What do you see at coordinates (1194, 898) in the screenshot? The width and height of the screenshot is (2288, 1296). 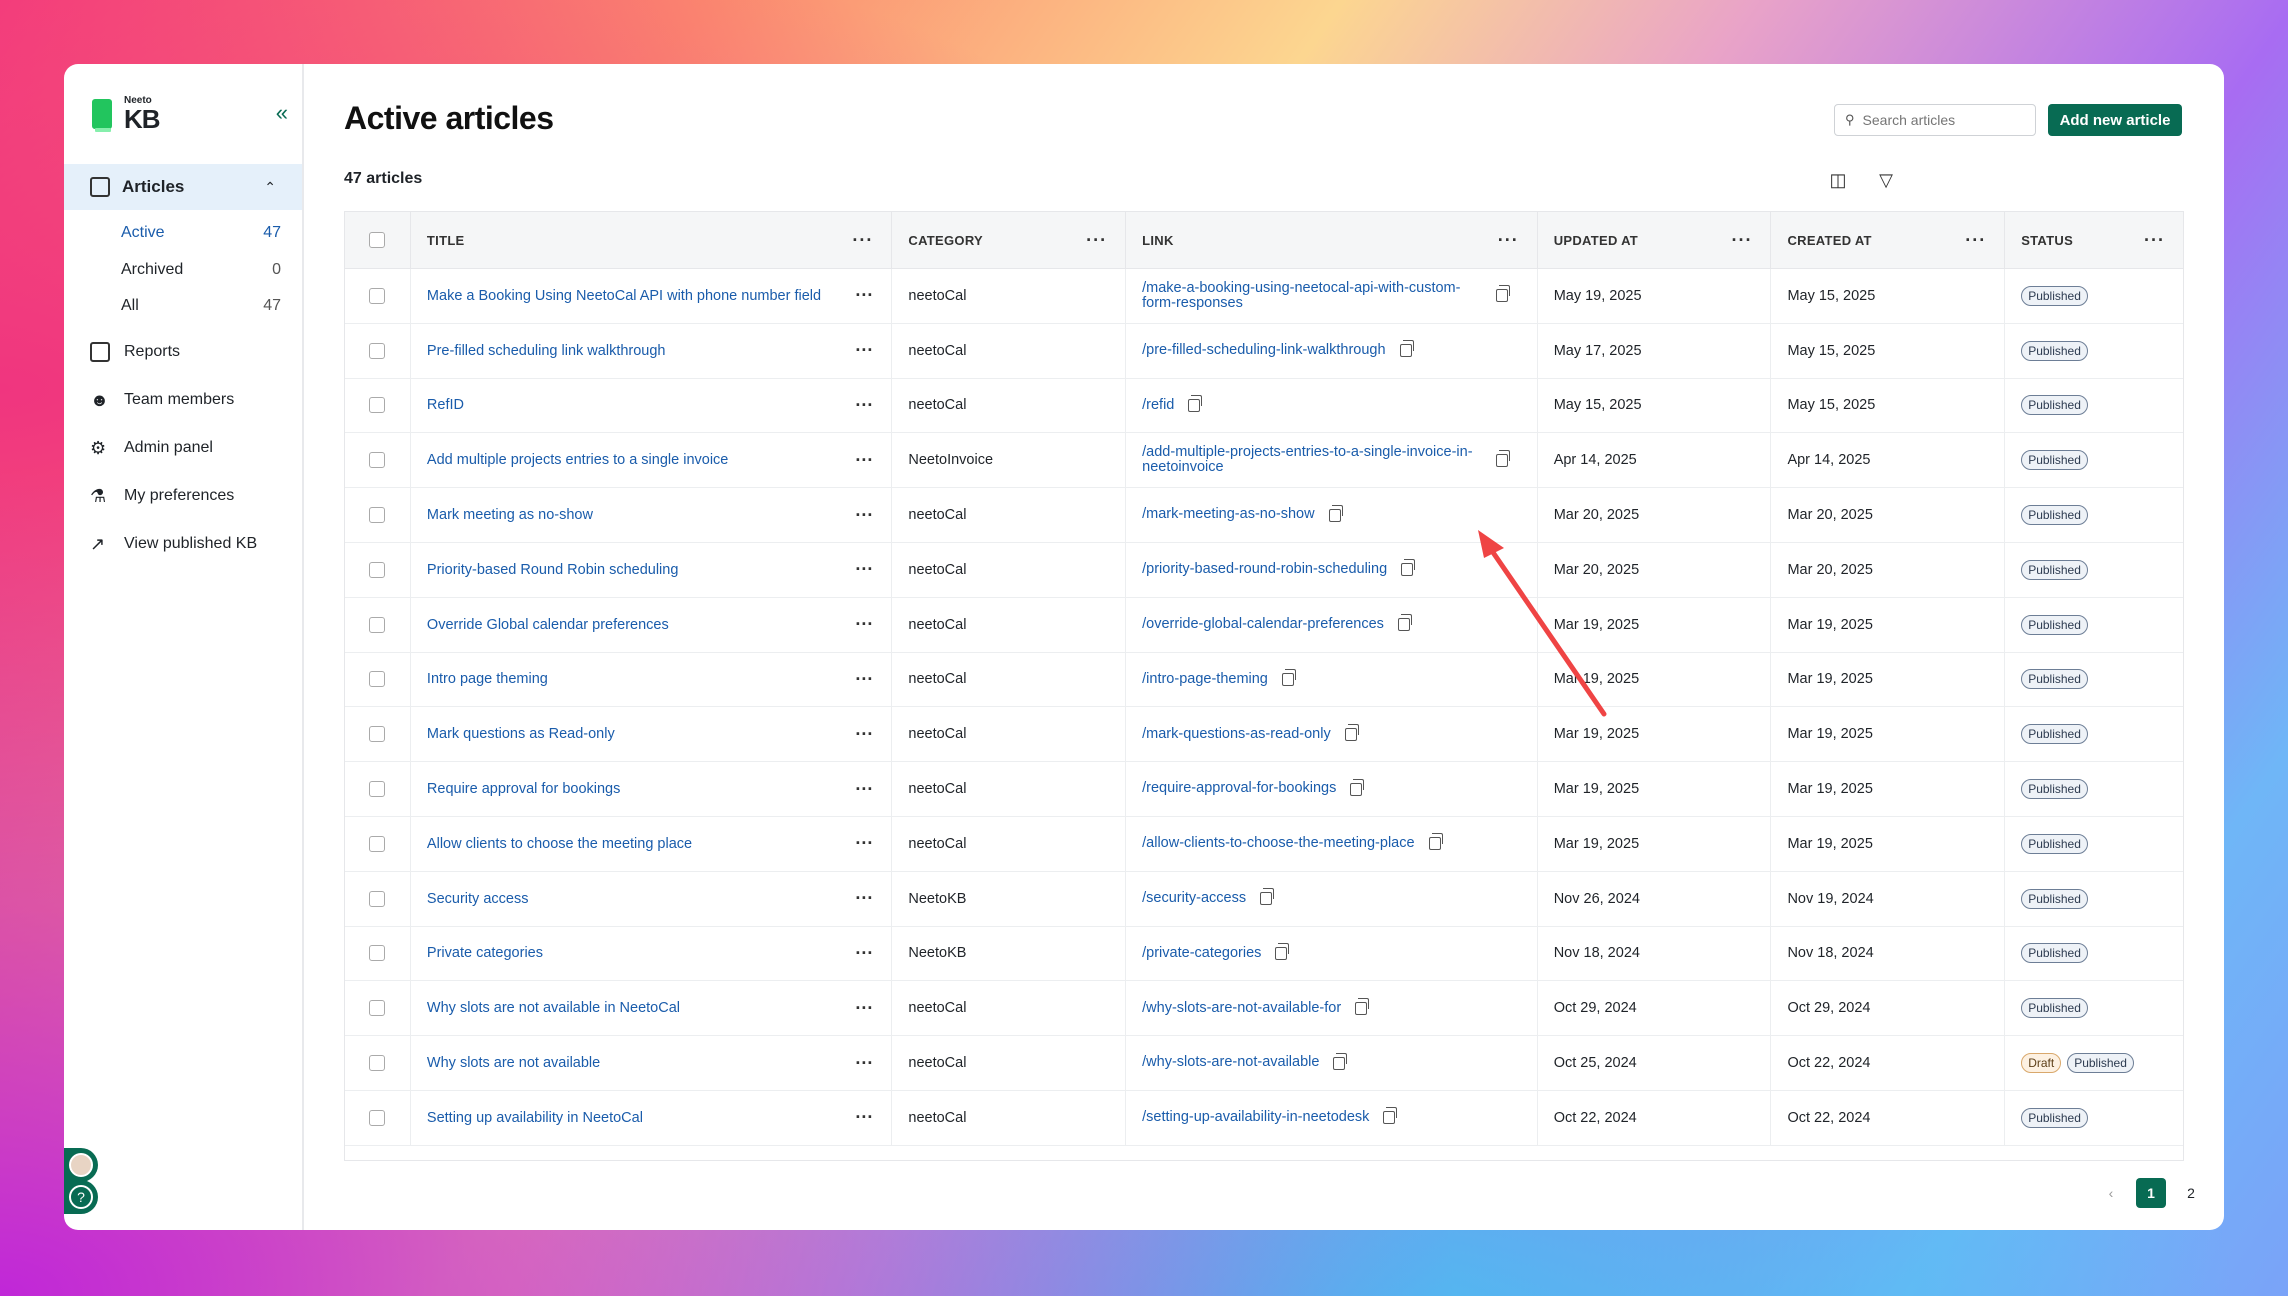 I see `article-url-link: /security-access` at bounding box center [1194, 898].